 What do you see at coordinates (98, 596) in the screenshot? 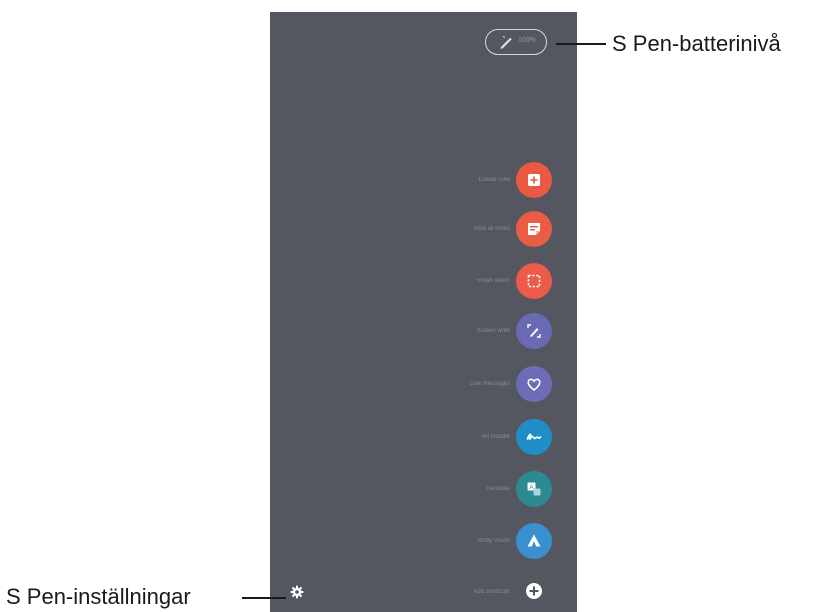
I see `settings-callout-label: S Pen-inställningar` at bounding box center [98, 596].